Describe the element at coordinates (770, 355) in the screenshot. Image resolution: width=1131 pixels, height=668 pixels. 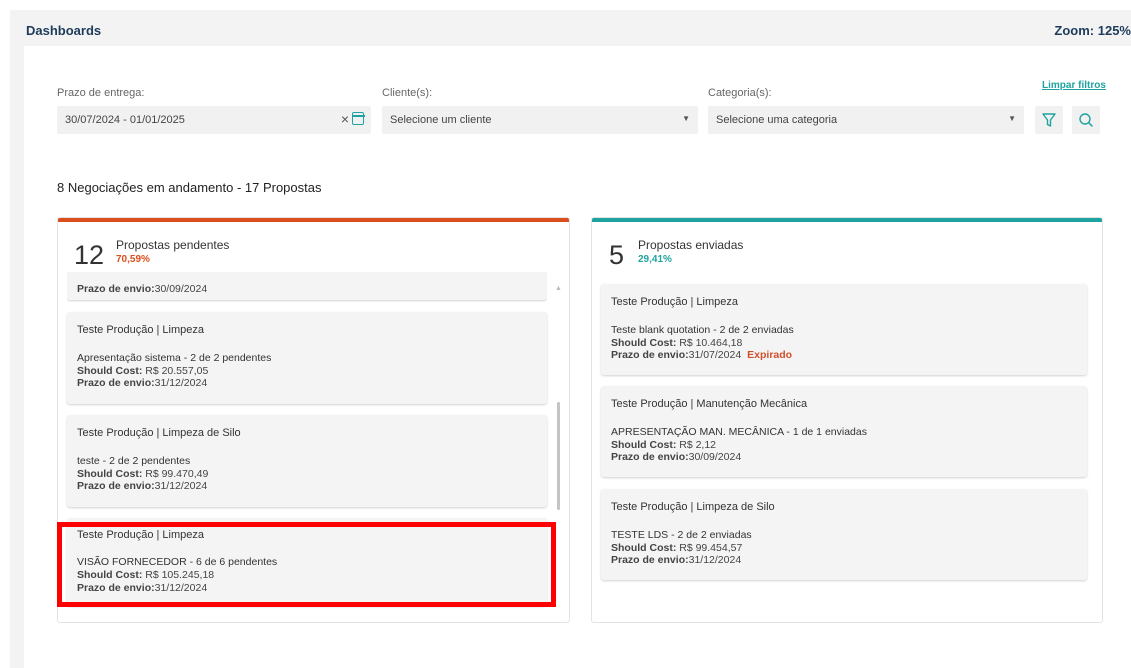
I see `expired-badge: Expirado` at that location.